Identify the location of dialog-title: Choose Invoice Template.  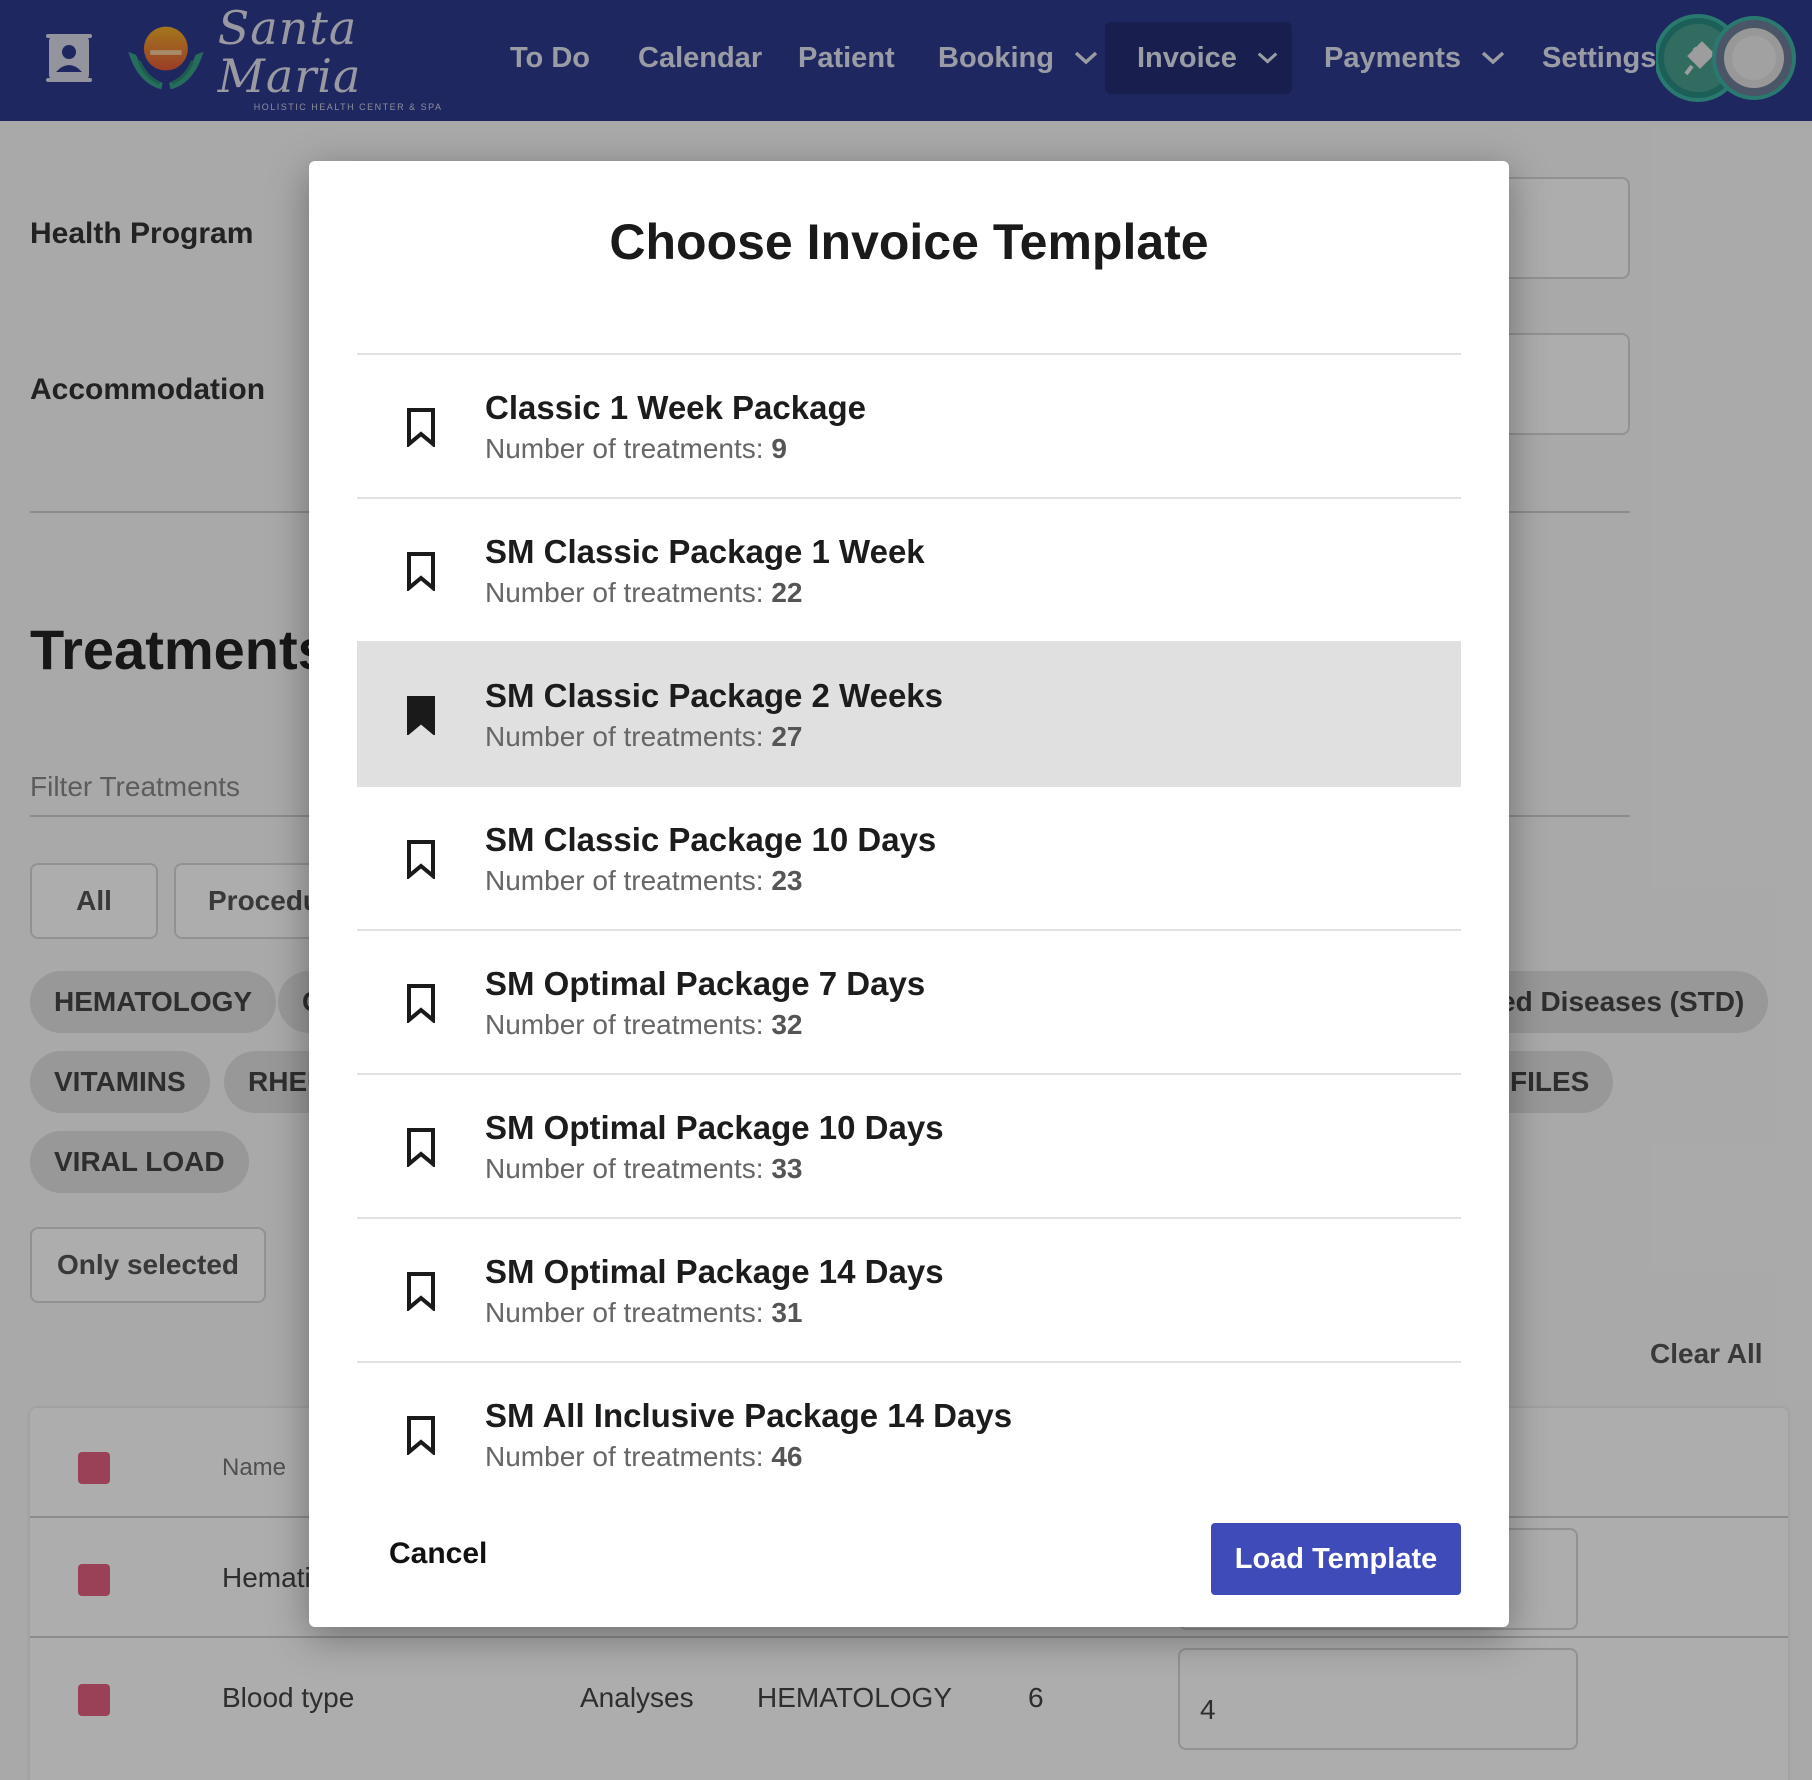
(909, 242).